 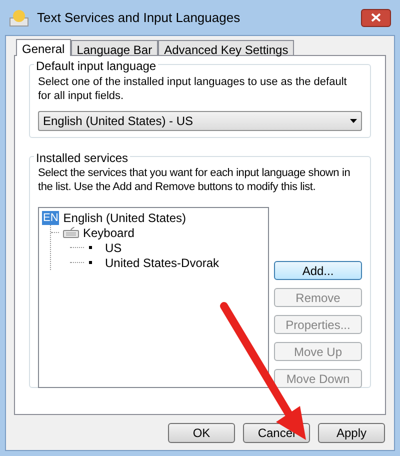 What do you see at coordinates (113, 247) in the screenshot?
I see `tree-item: US` at bounding box center [113, 247].